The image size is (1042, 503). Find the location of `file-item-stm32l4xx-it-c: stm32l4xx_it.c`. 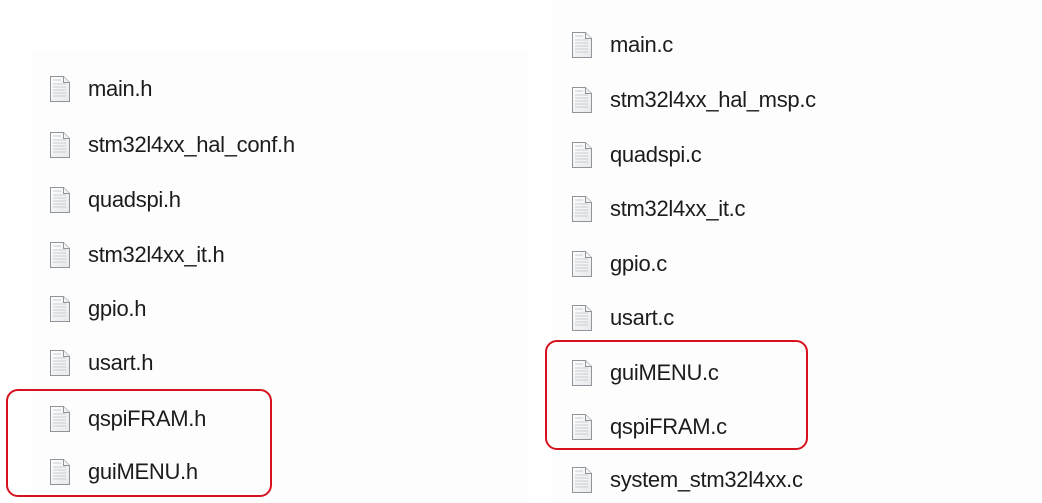

file-item-stm32l4xx-it-c: stm32l4xx_it.c is located at coordinates (658, 209).